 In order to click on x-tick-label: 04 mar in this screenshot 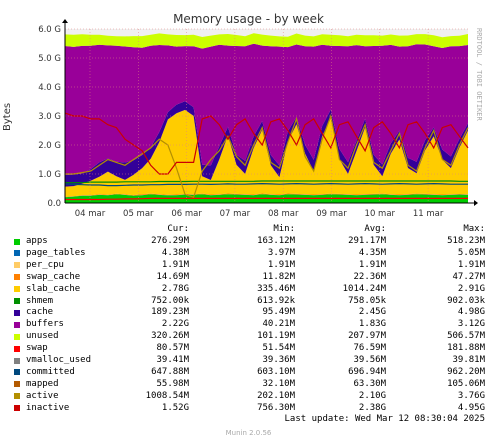, I will do `click(90, 214)`.